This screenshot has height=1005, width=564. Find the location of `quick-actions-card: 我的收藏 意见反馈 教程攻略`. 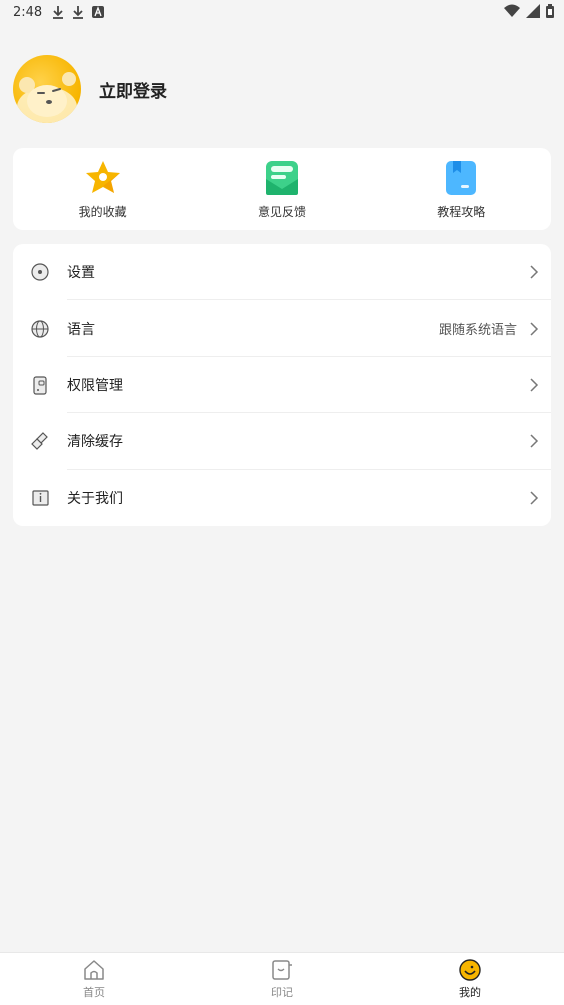

quick-actions-card: 我的收藏 意见反馈 教程攻略 is located at coordinates (282, 189).